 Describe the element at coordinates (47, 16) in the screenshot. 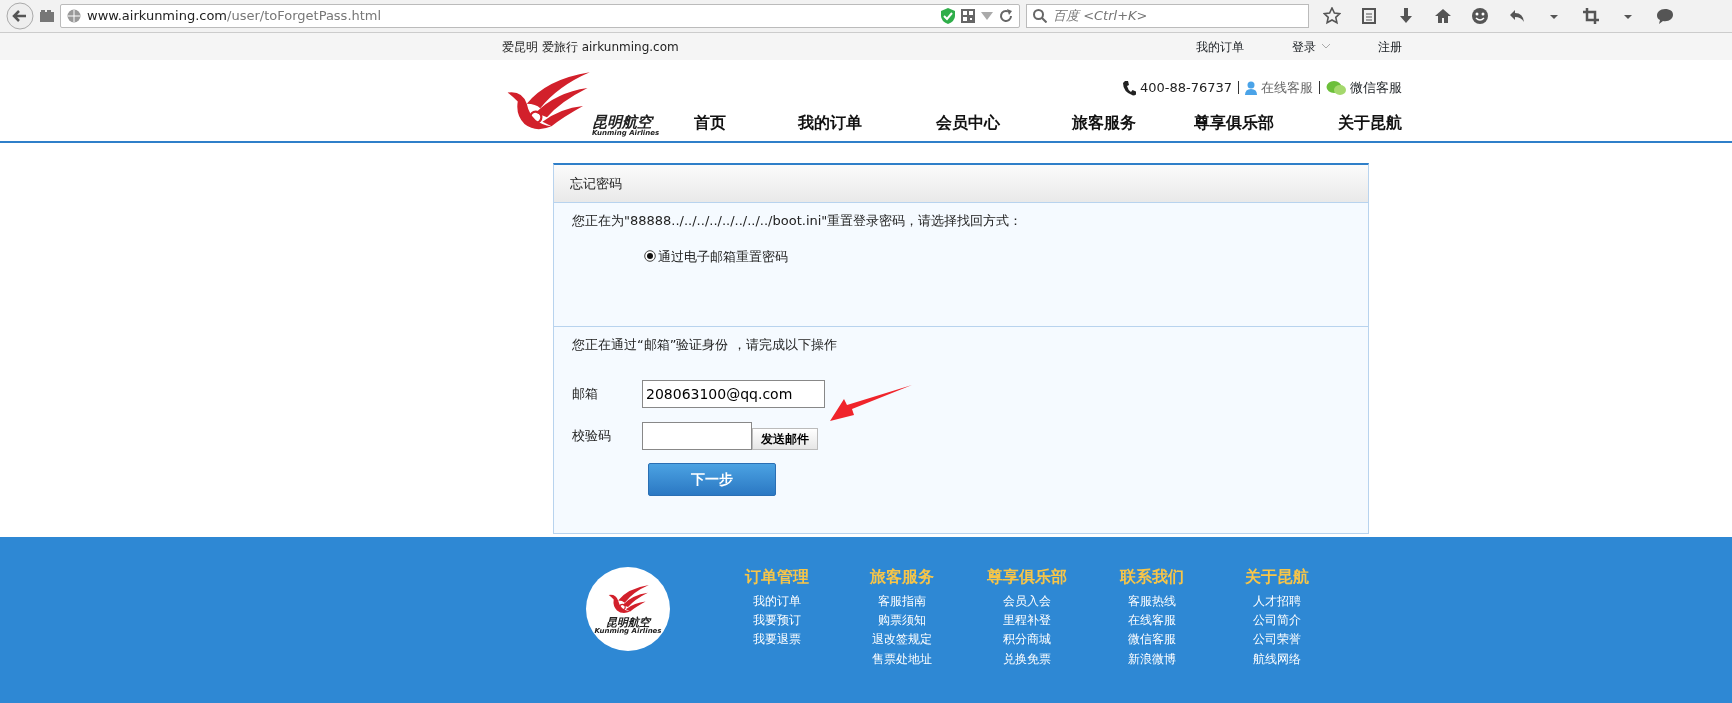

I see `tab-list-icon` at that location.